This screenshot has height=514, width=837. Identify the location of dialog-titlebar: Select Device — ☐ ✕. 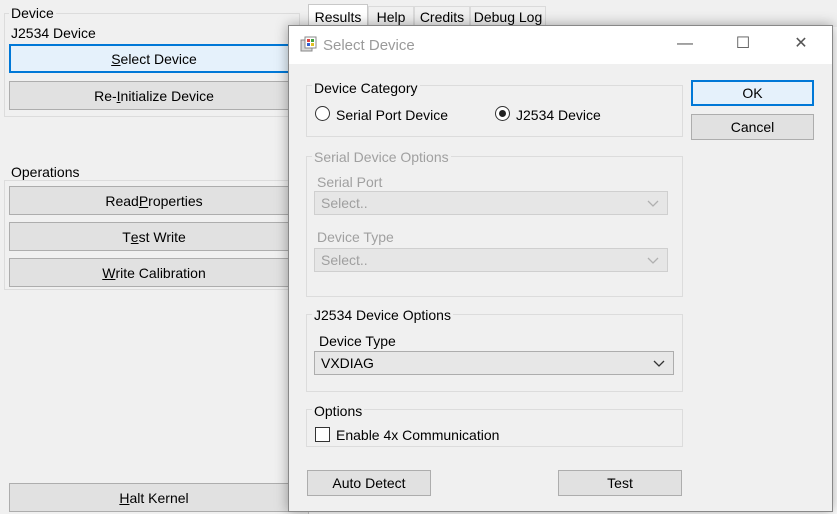
(560, 45).